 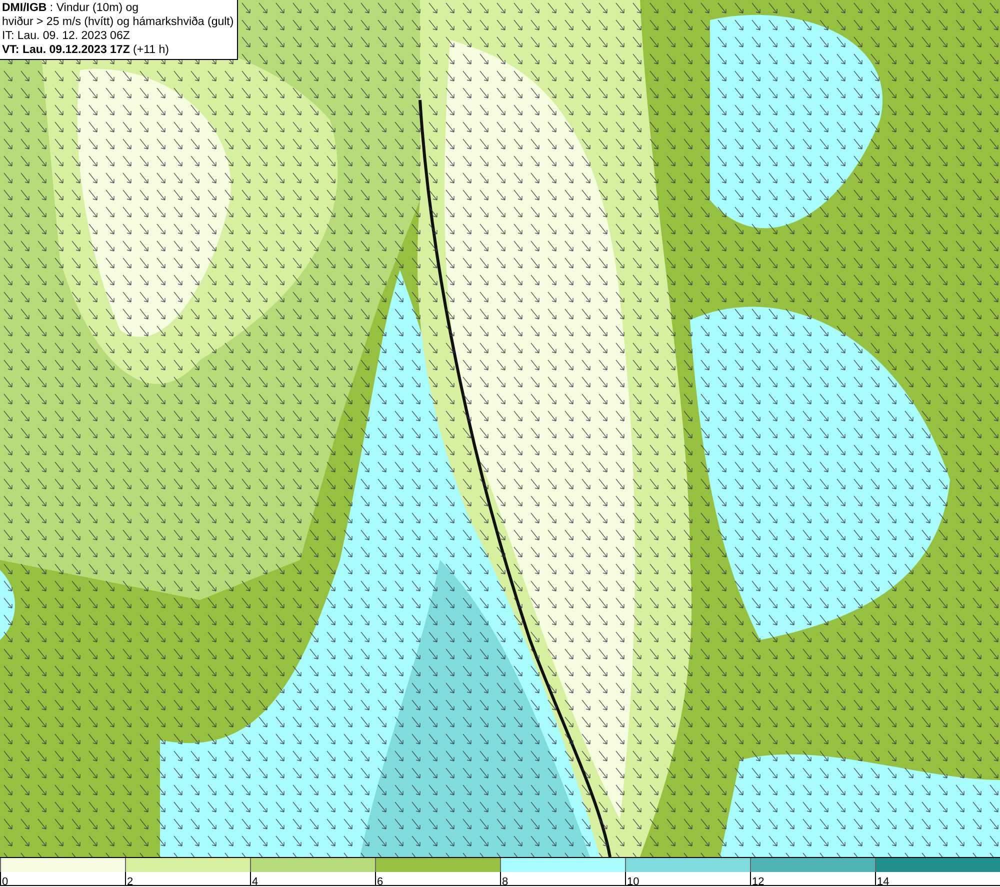 I want to click on info-text: IT: Lau. 09. 12. 2023 06Z, so click(x=66, y=36).